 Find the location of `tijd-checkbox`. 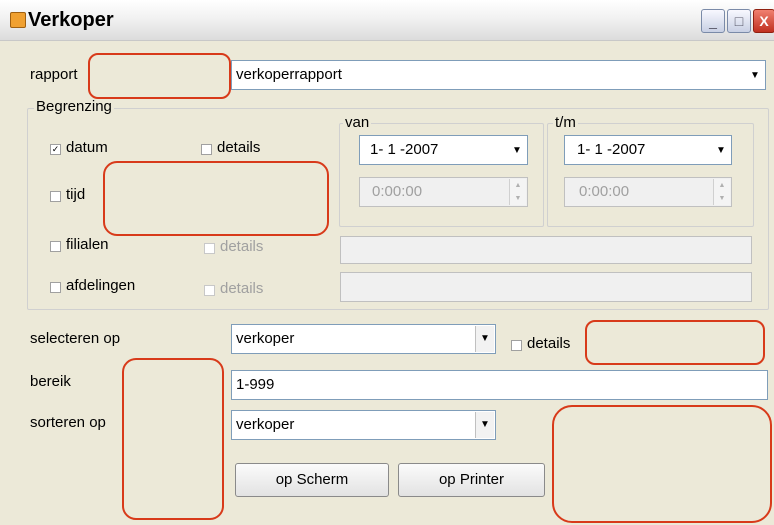

tijd-checkbox is located at coordinates (55, 196).